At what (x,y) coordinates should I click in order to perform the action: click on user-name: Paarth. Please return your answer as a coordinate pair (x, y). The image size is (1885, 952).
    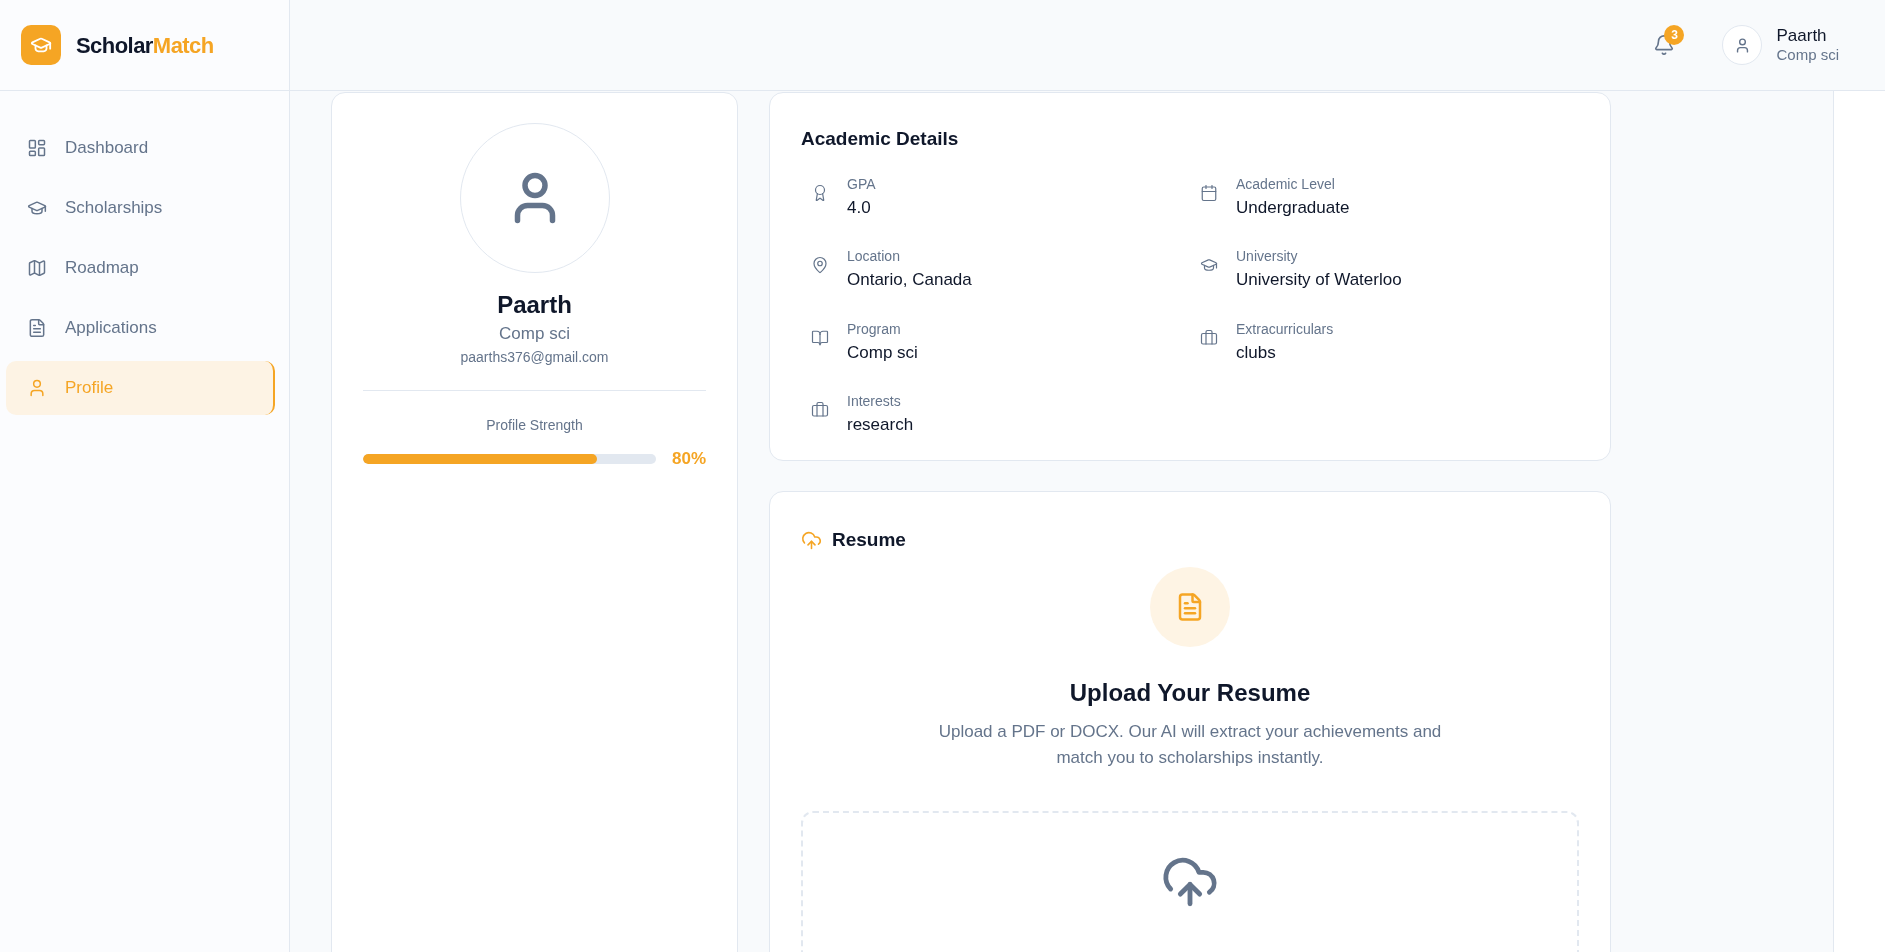
    Looking at the image, I should click on (1802, 36).